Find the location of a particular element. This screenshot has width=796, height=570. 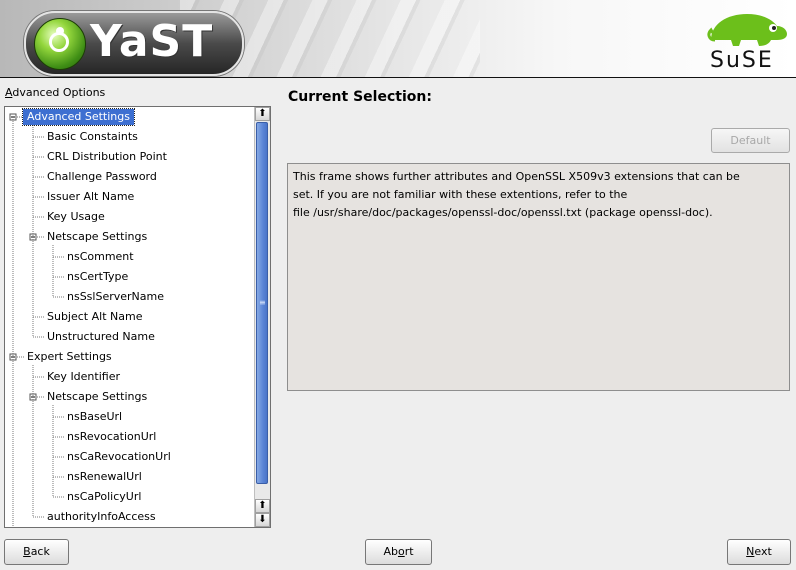

tree-node: Unstructured Name is located at coordinates (101, 337).